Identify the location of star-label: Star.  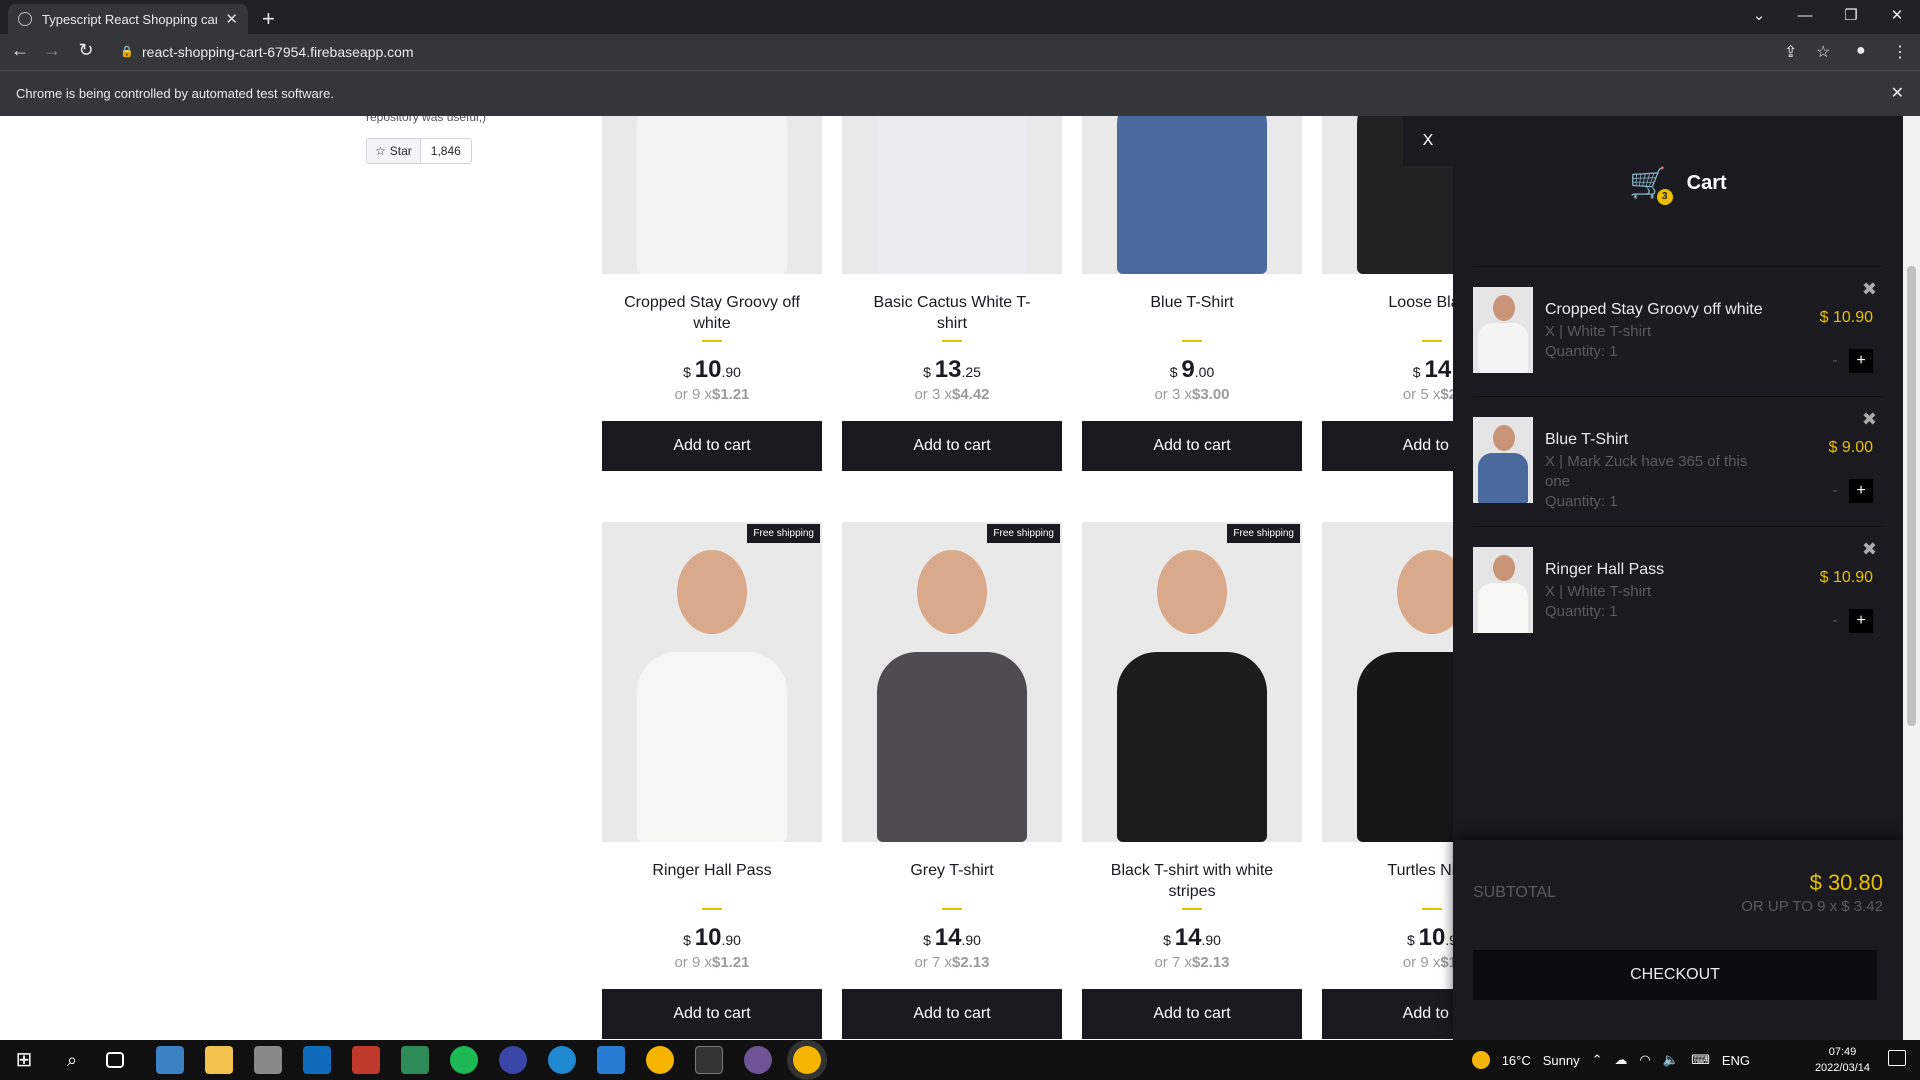
(400, 151).